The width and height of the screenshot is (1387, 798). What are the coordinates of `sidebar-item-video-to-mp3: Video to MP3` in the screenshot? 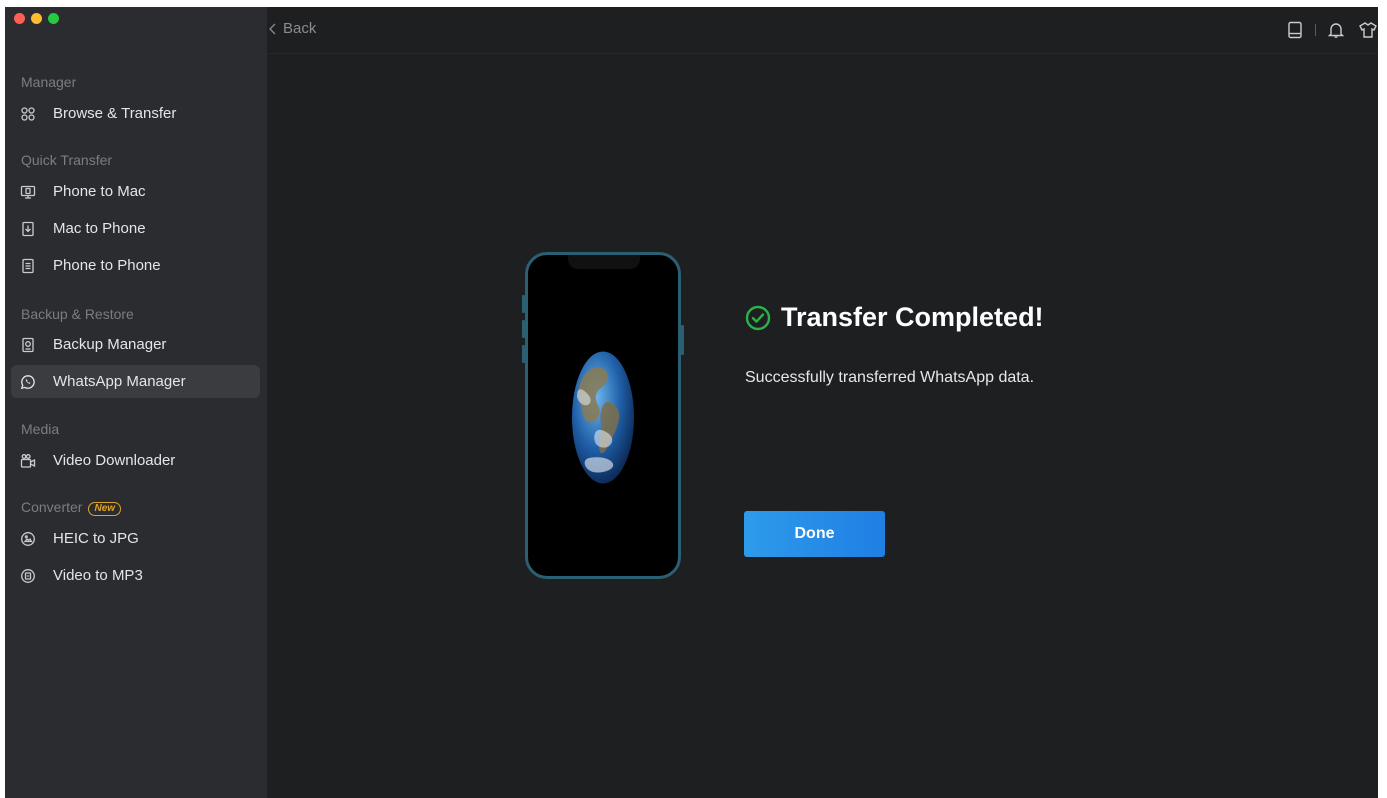 It's located at (135, 575).